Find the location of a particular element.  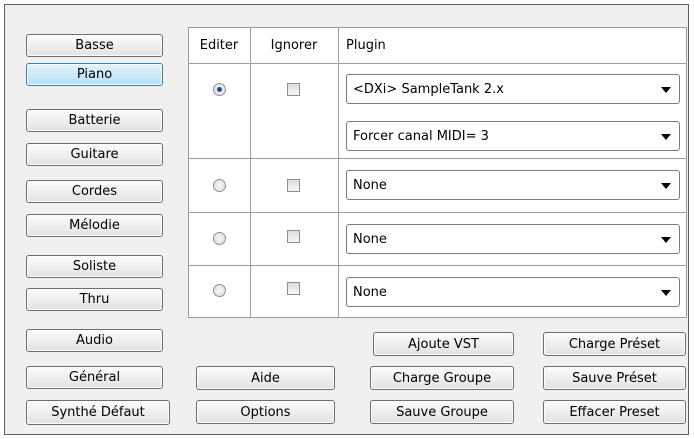

instrument-button-guitare: Guitare is located at coordinates (94, 154).